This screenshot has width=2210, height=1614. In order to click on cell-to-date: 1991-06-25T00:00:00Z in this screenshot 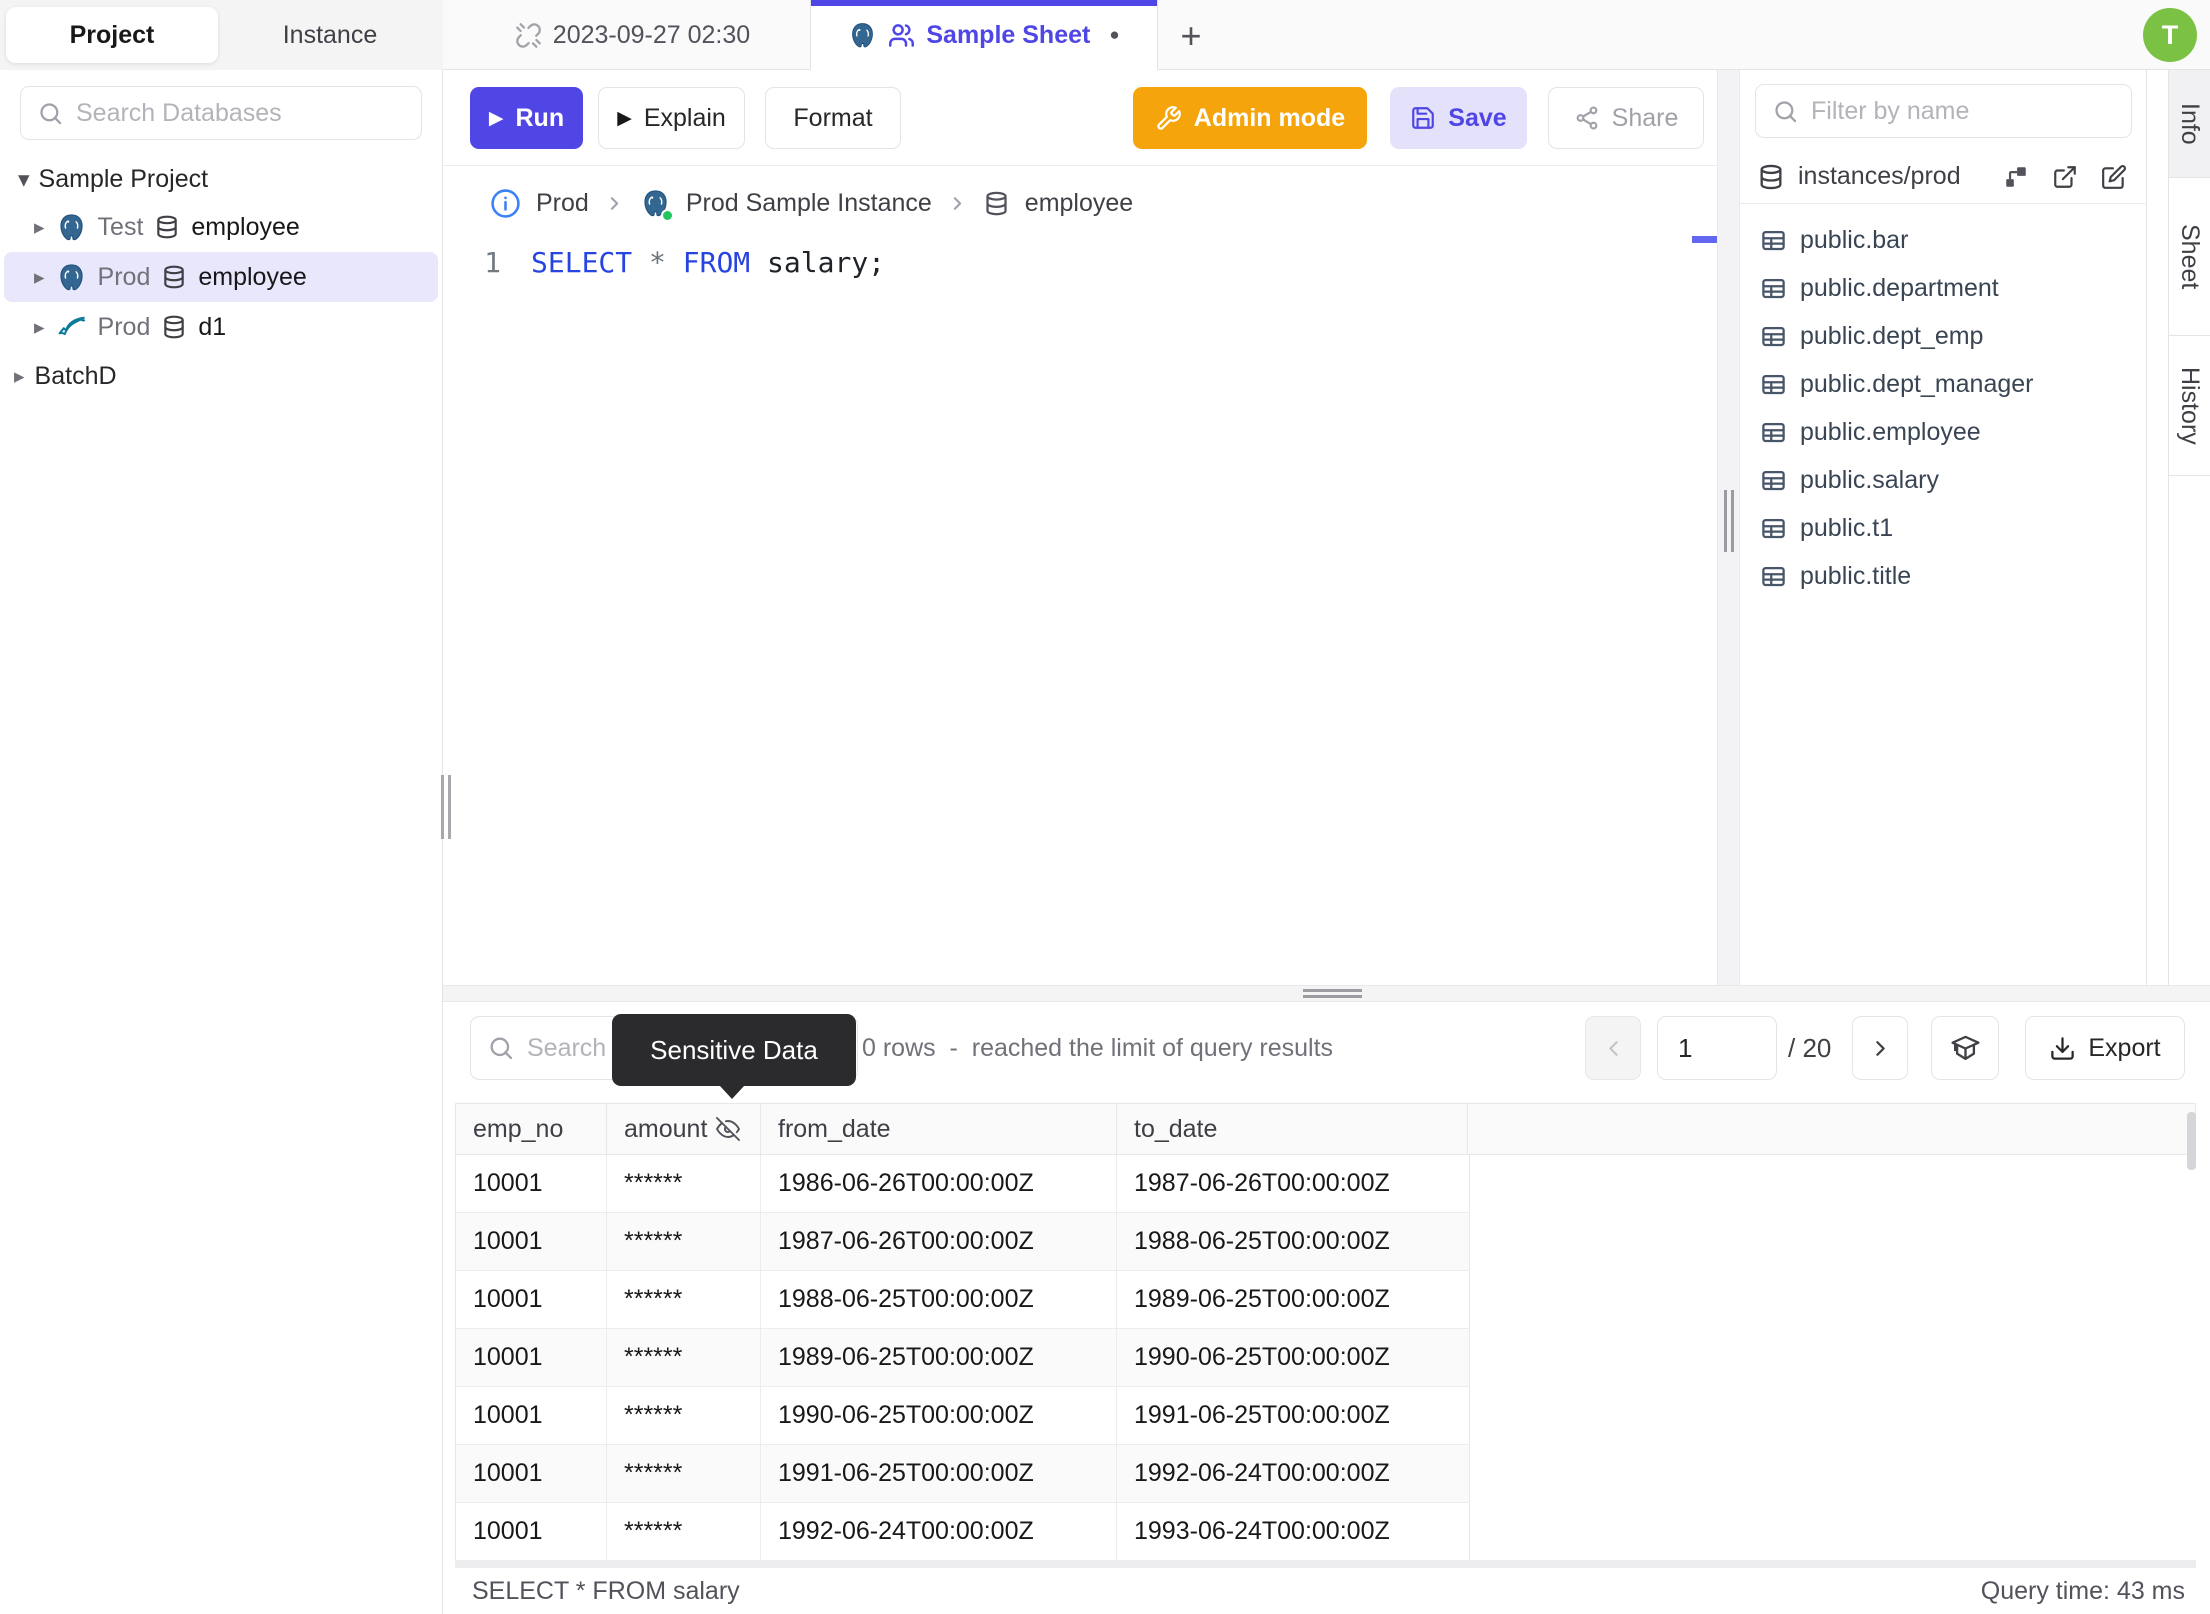, I will do `click(1292, 1415)`.